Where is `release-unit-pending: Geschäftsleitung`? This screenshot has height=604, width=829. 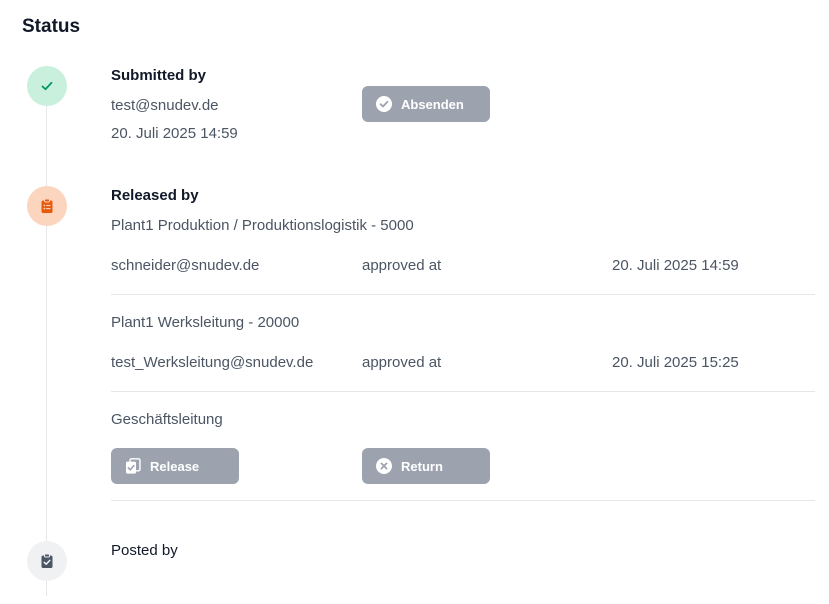 release-unit-pending: Geschäftsleitung is located at coordinates (167, 419).